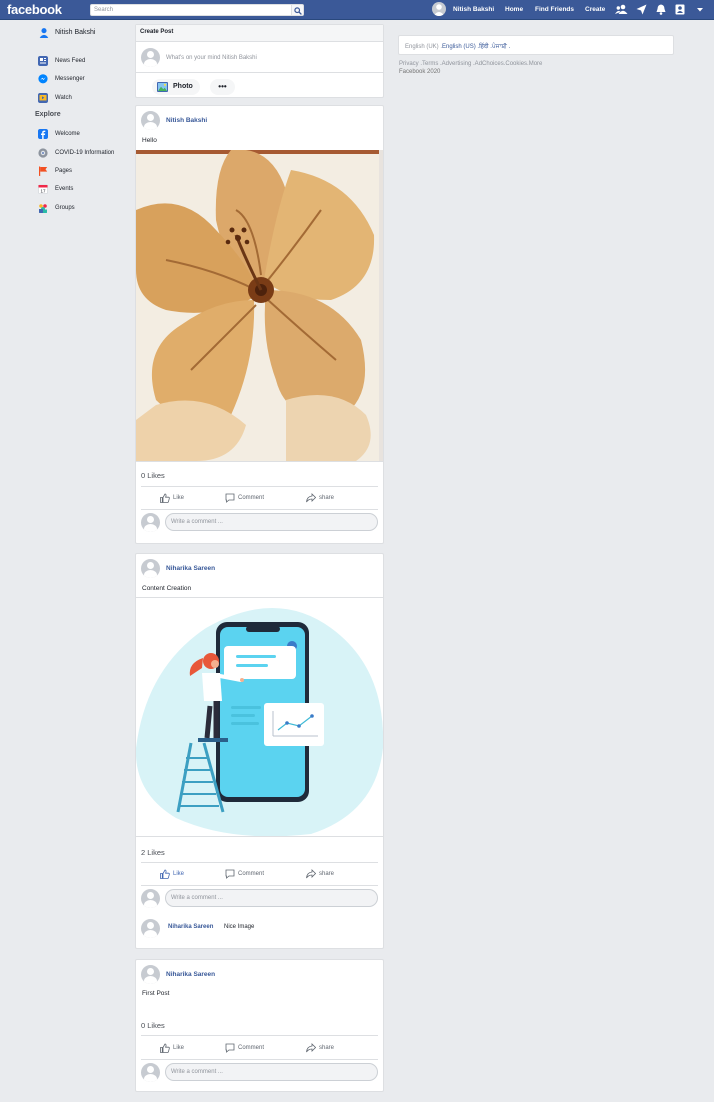 The image size is (714, 1102). I want to click on notifications-bell-icon, so click(661, 9).